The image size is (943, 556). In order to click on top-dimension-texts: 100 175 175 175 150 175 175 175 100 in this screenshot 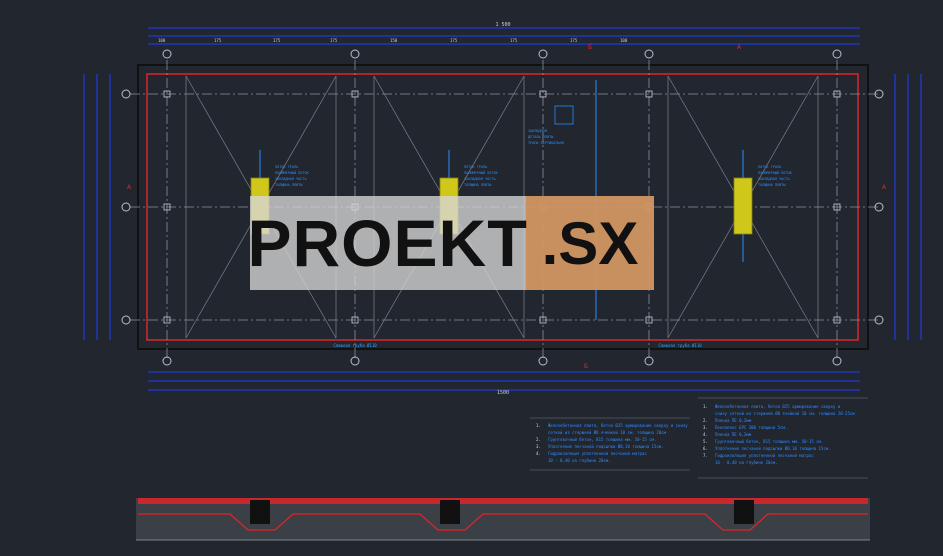, I will do `click(393, 40)`.